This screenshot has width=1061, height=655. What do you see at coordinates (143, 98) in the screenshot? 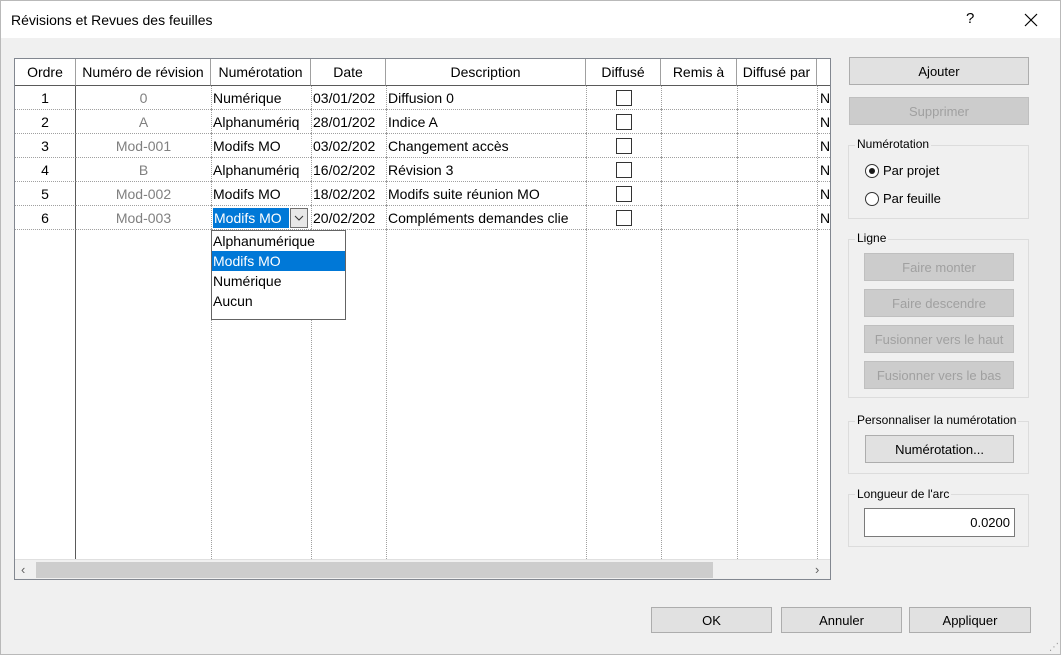
I see `cell-numero-revision: 0` at bounding box center [143, 98].